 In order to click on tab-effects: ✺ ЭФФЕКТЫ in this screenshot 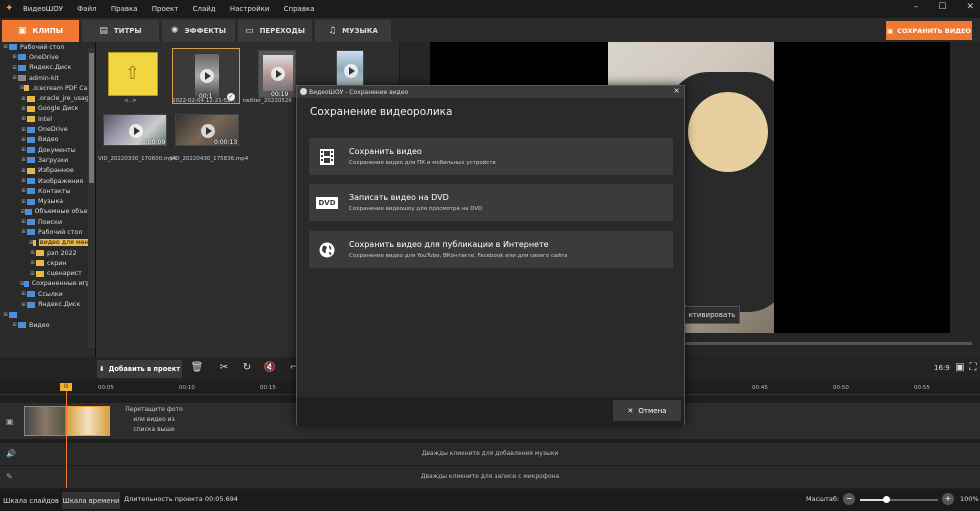, I will do `click(198, 31)`.